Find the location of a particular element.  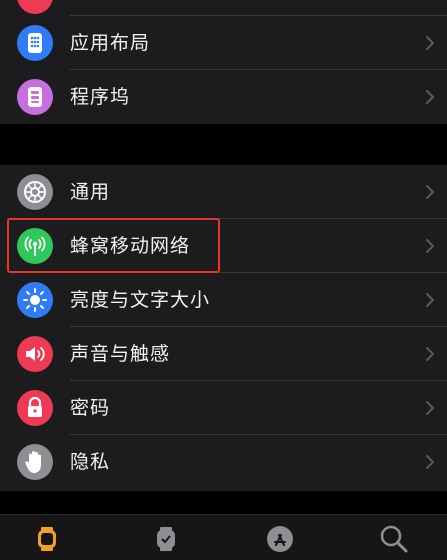

tab-search is located at coordinates (394, 539).